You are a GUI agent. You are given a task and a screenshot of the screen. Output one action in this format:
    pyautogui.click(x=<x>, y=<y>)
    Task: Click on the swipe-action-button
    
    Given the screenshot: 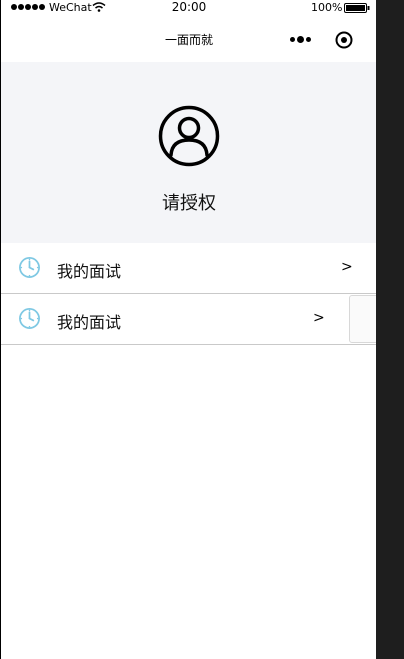 What is the action you would take?
    pyautogui.click(x=362, y=319)
    